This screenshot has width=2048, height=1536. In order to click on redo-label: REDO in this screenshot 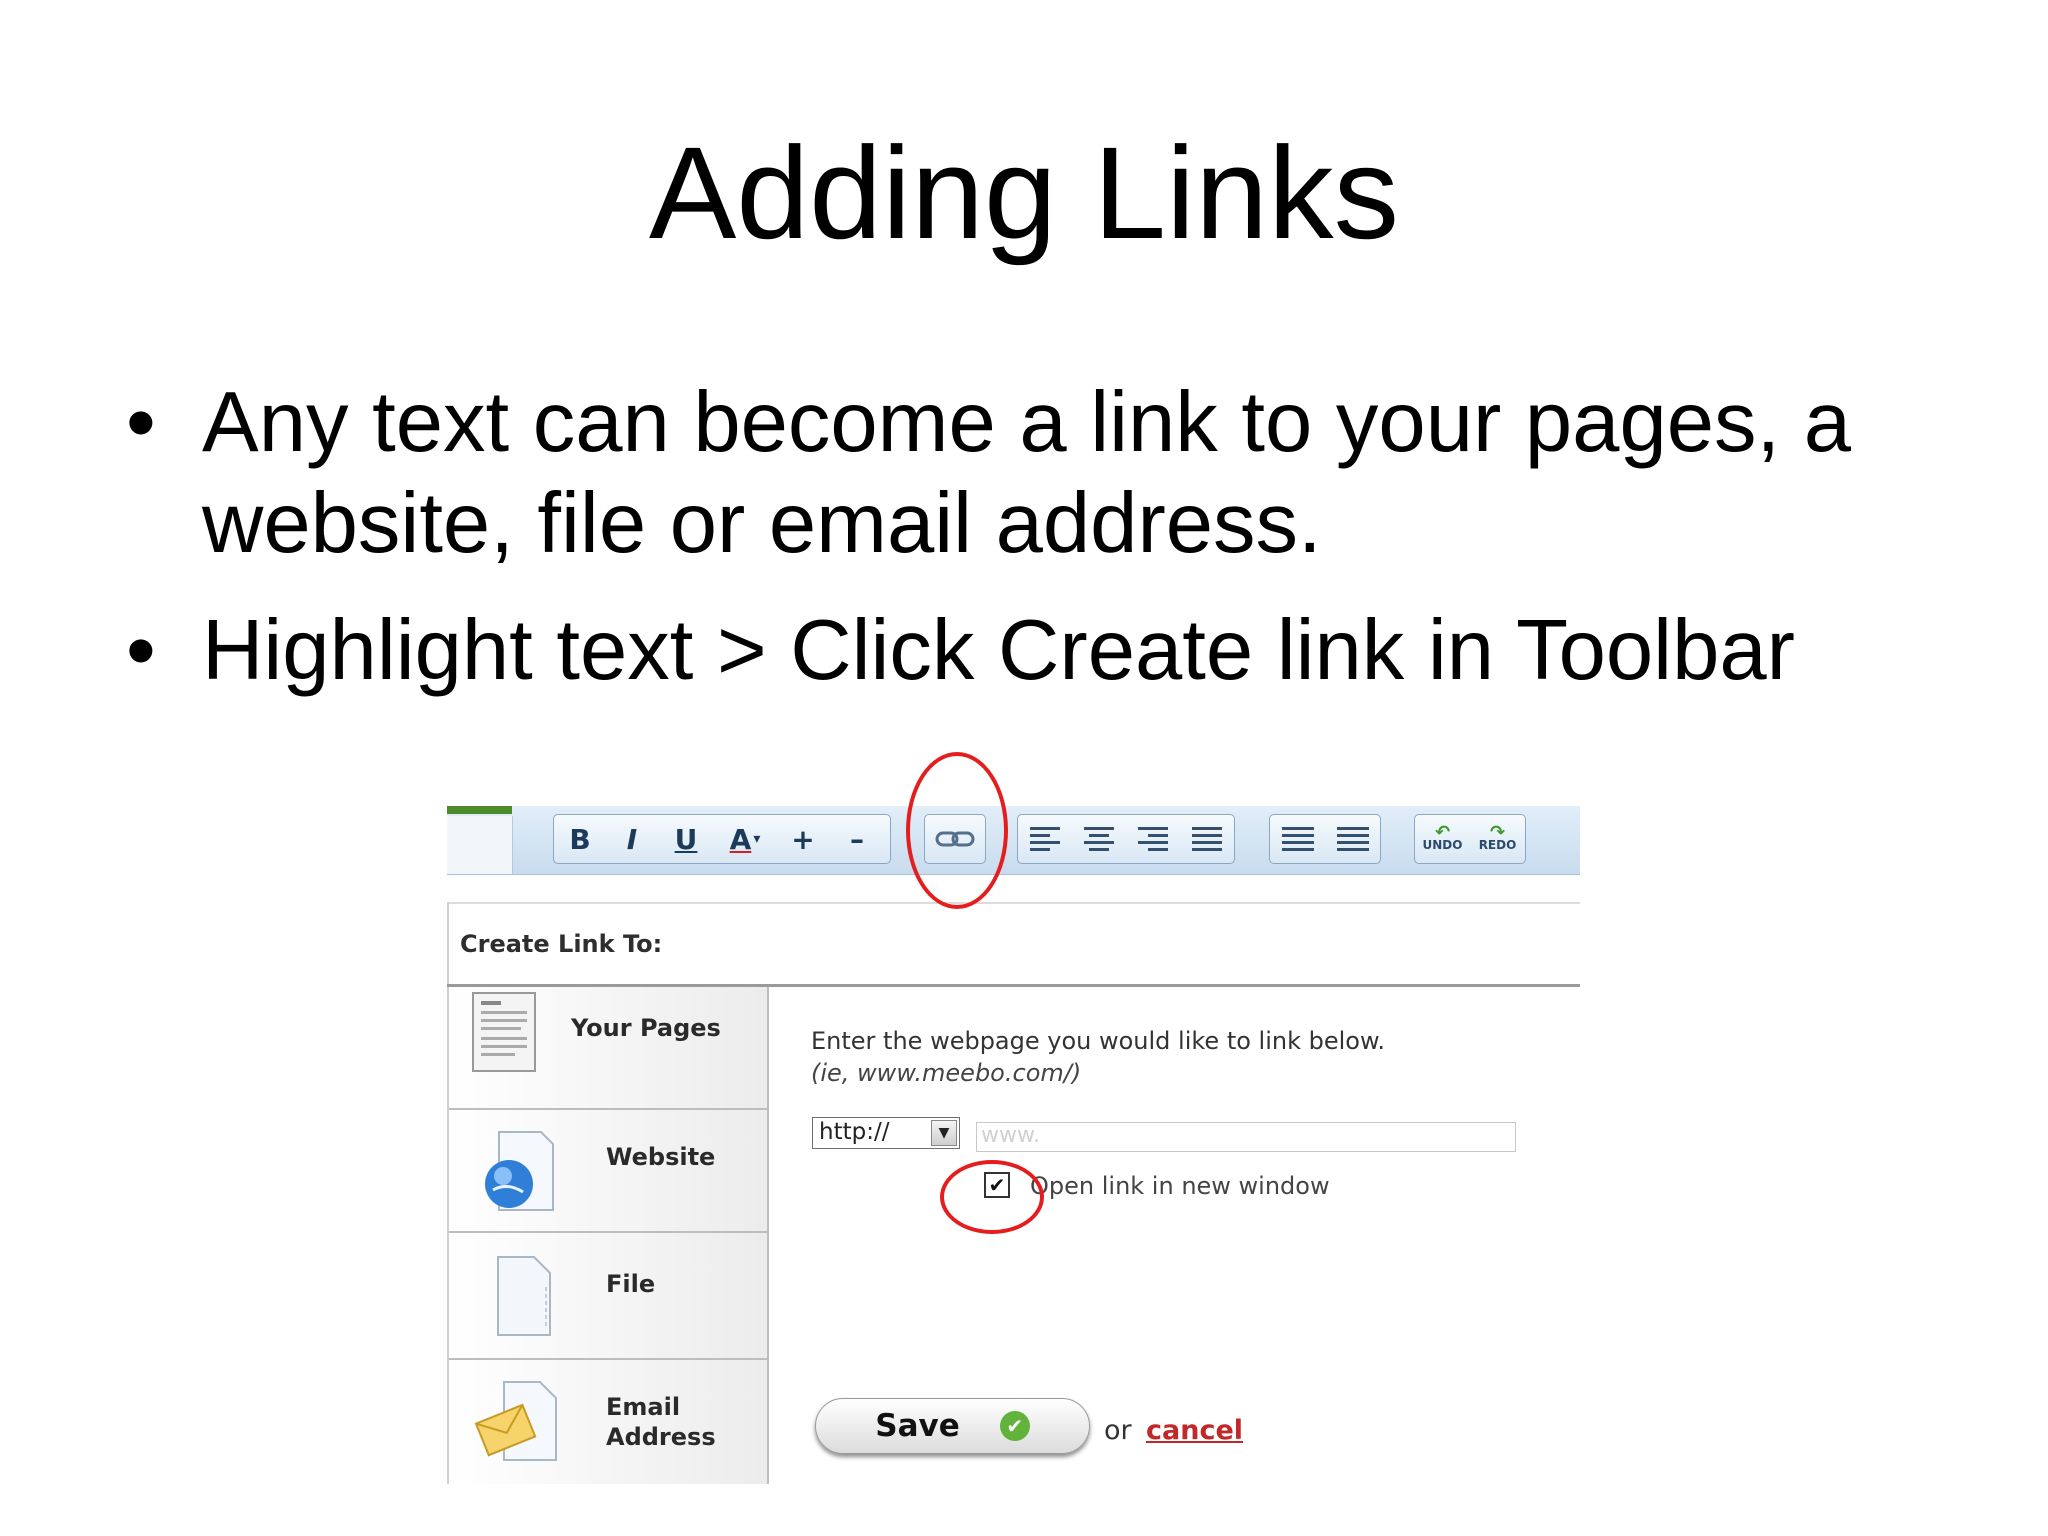, I will do `click(1497, 845)`.